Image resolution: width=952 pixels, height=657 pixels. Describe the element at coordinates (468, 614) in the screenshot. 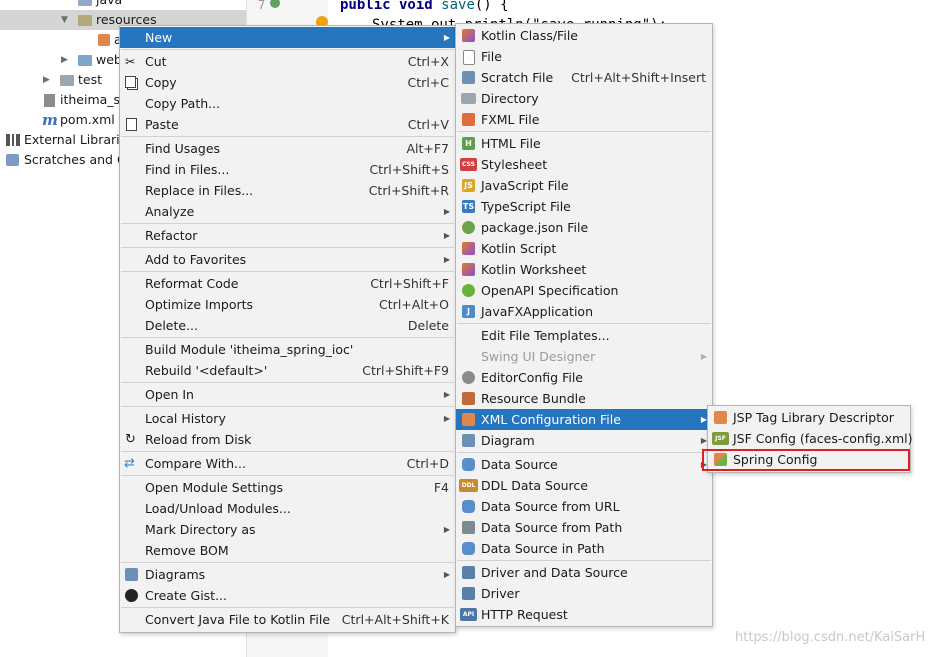

I see `api-icon: API` at that location.